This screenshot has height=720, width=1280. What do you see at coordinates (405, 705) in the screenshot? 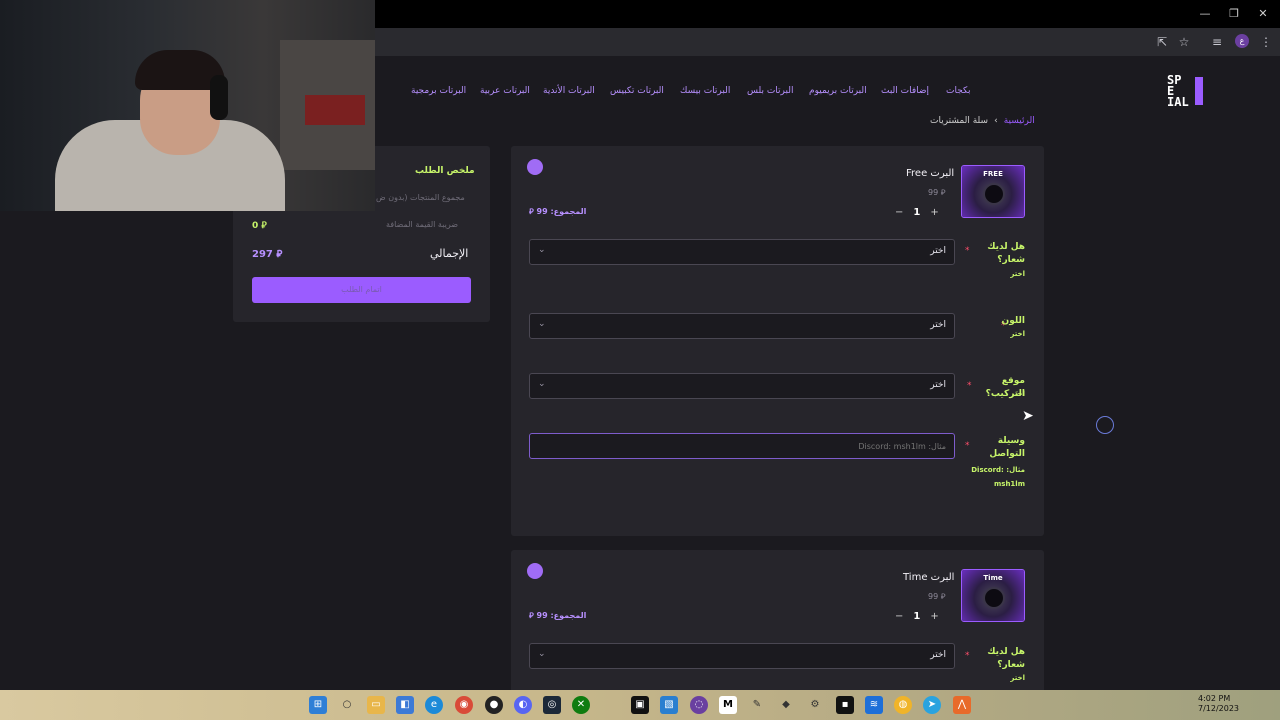
I see `store-icon: ◧` at bounding box center [405, 705].